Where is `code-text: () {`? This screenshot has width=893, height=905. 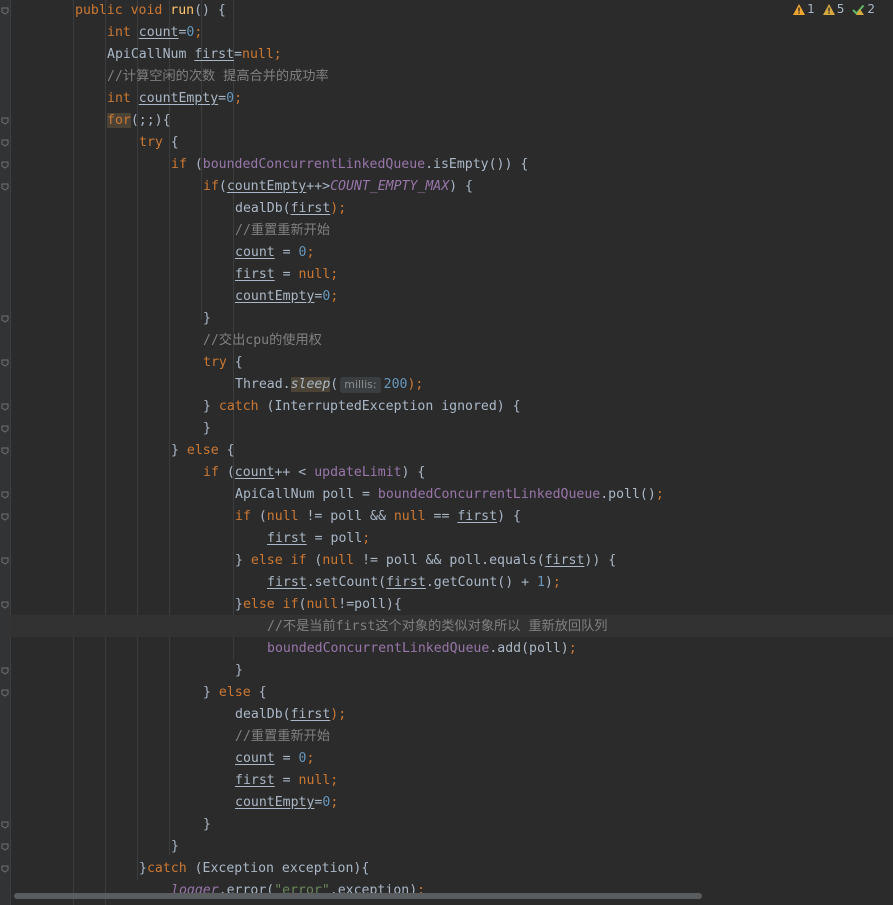 code-text: () { is located at coordinates (210, 10).